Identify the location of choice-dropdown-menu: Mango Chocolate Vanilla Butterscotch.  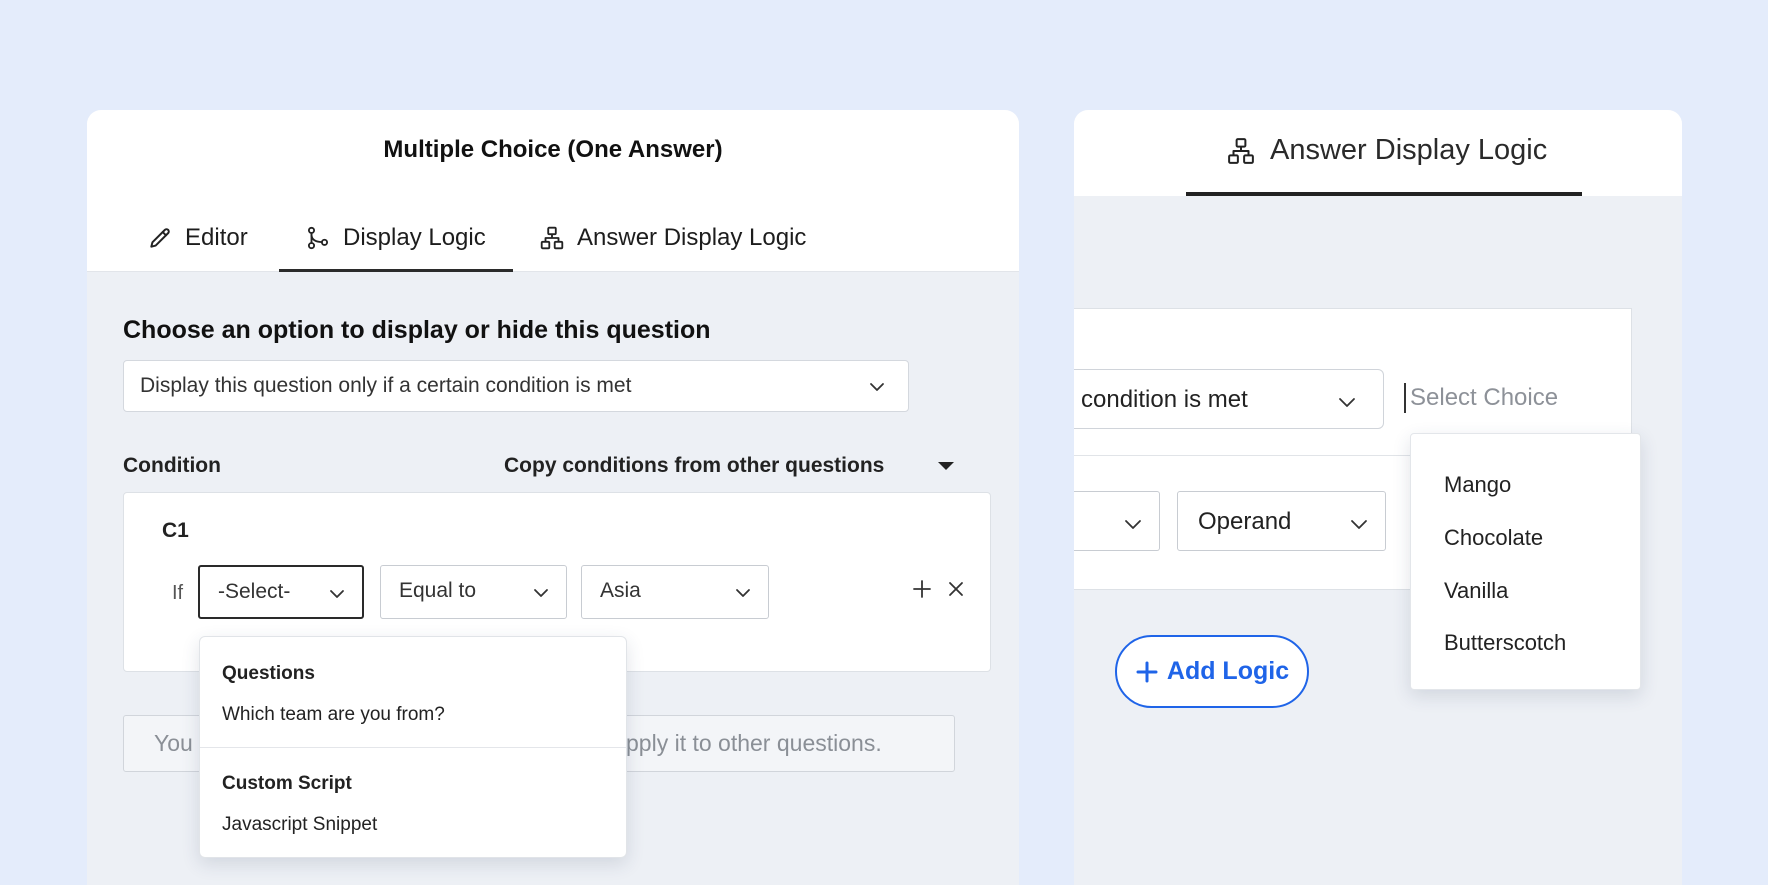
(1525, 561).